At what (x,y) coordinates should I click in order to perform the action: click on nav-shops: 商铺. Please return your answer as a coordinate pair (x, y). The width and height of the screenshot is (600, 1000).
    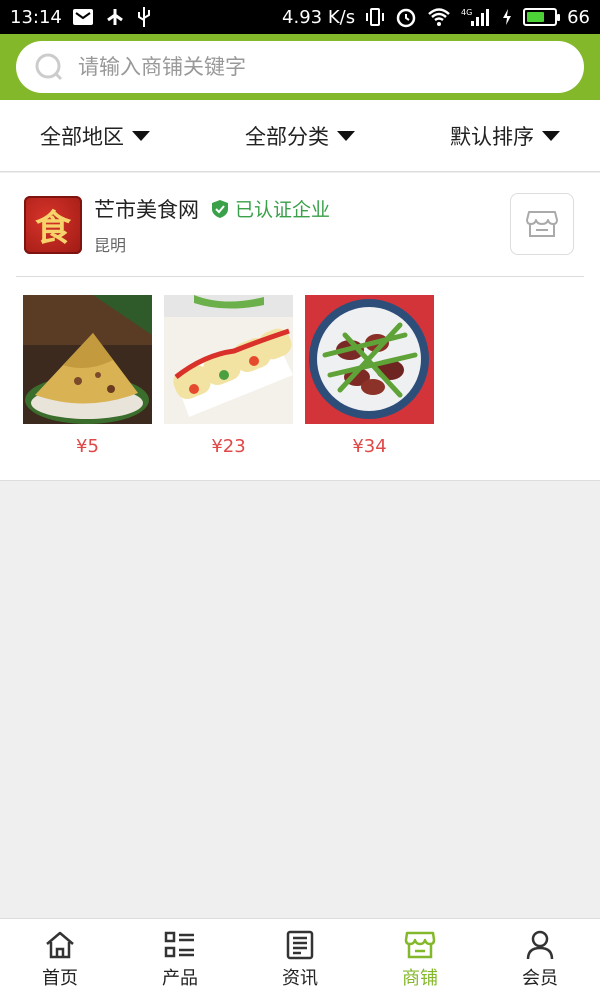
    Looking at the image, I should click on (420, 959).